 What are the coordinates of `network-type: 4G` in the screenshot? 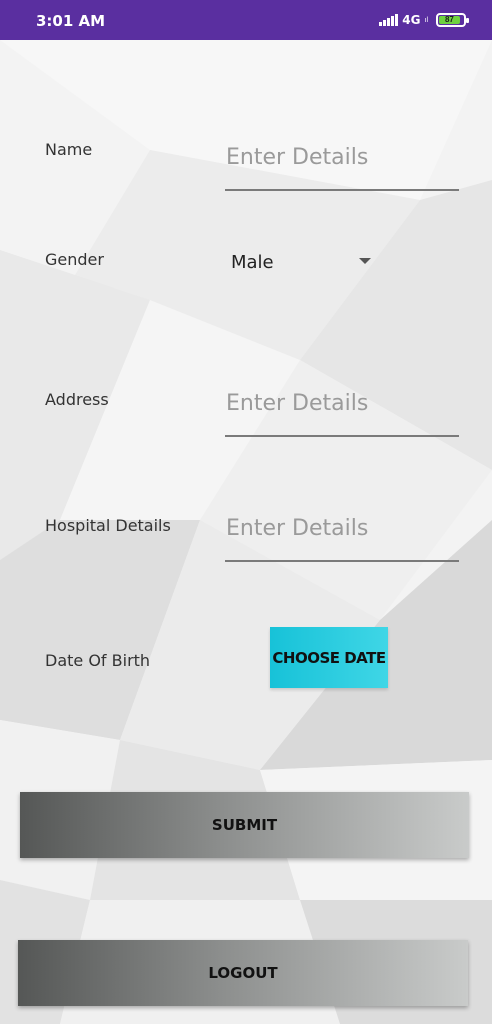 It's located at (411, 20).